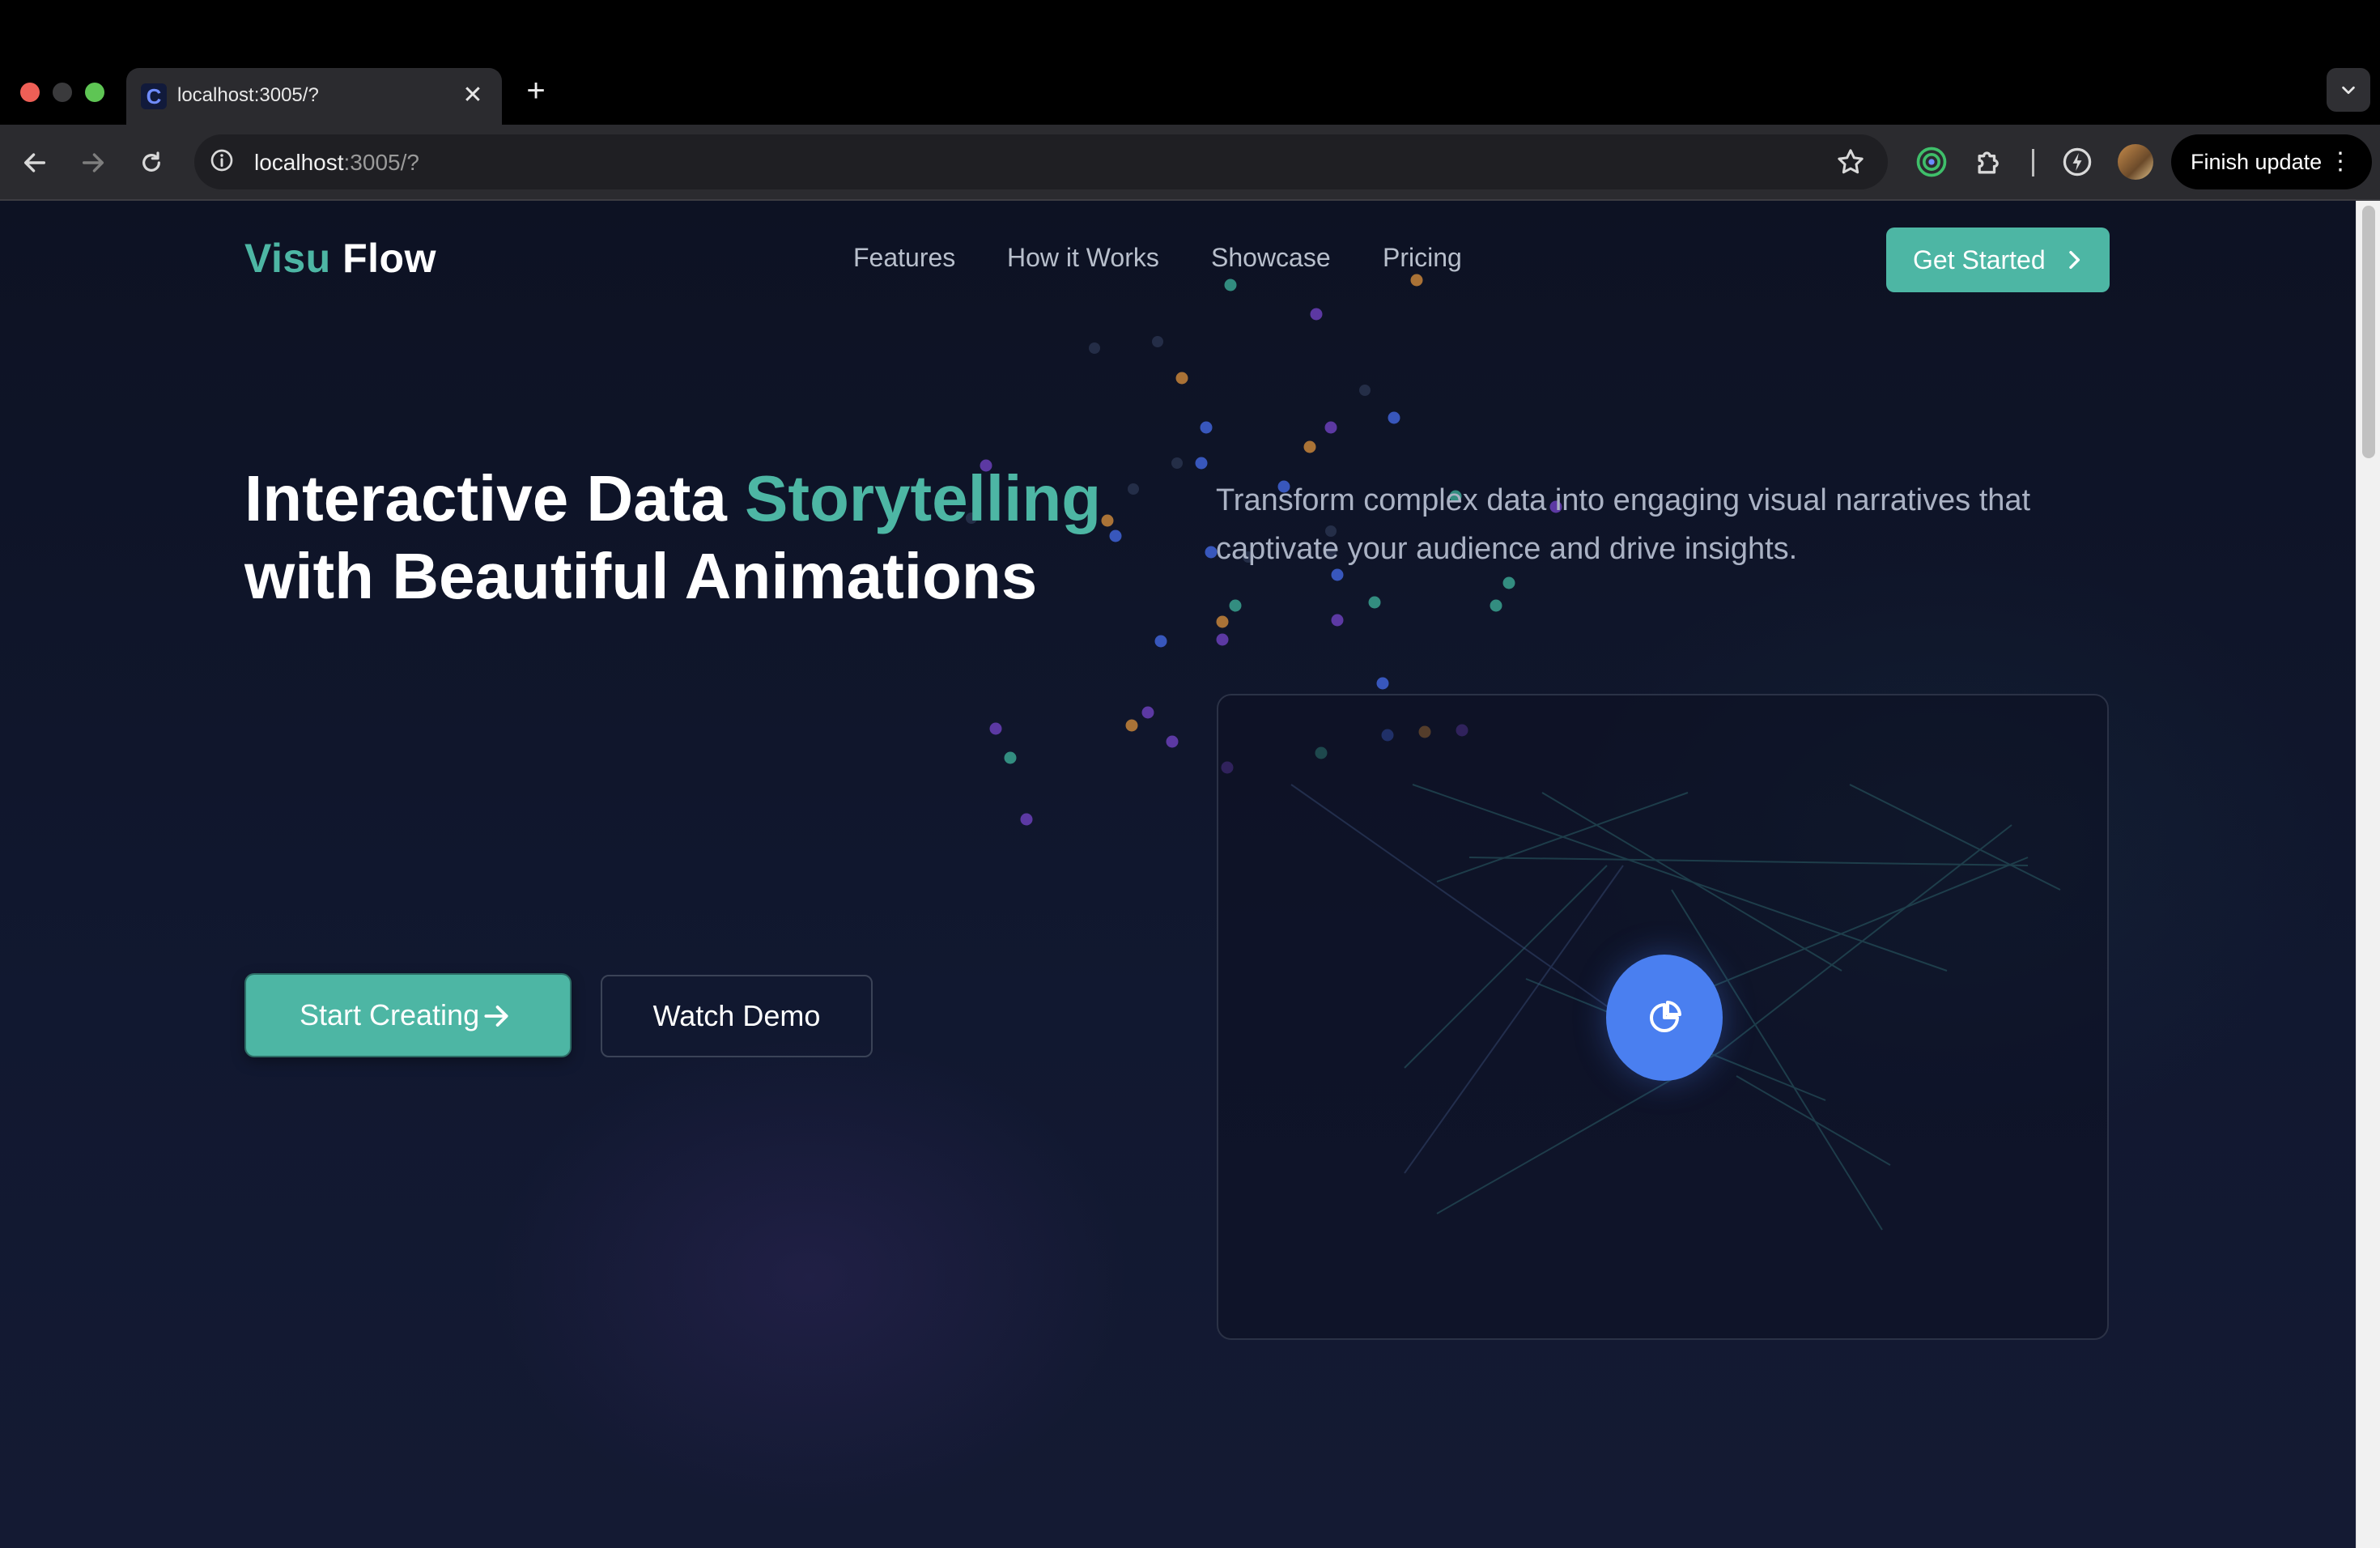  What do you see at coordinates (222, 160) in the screenshot?
I see `info-icon` at bounding box center [222, 160].